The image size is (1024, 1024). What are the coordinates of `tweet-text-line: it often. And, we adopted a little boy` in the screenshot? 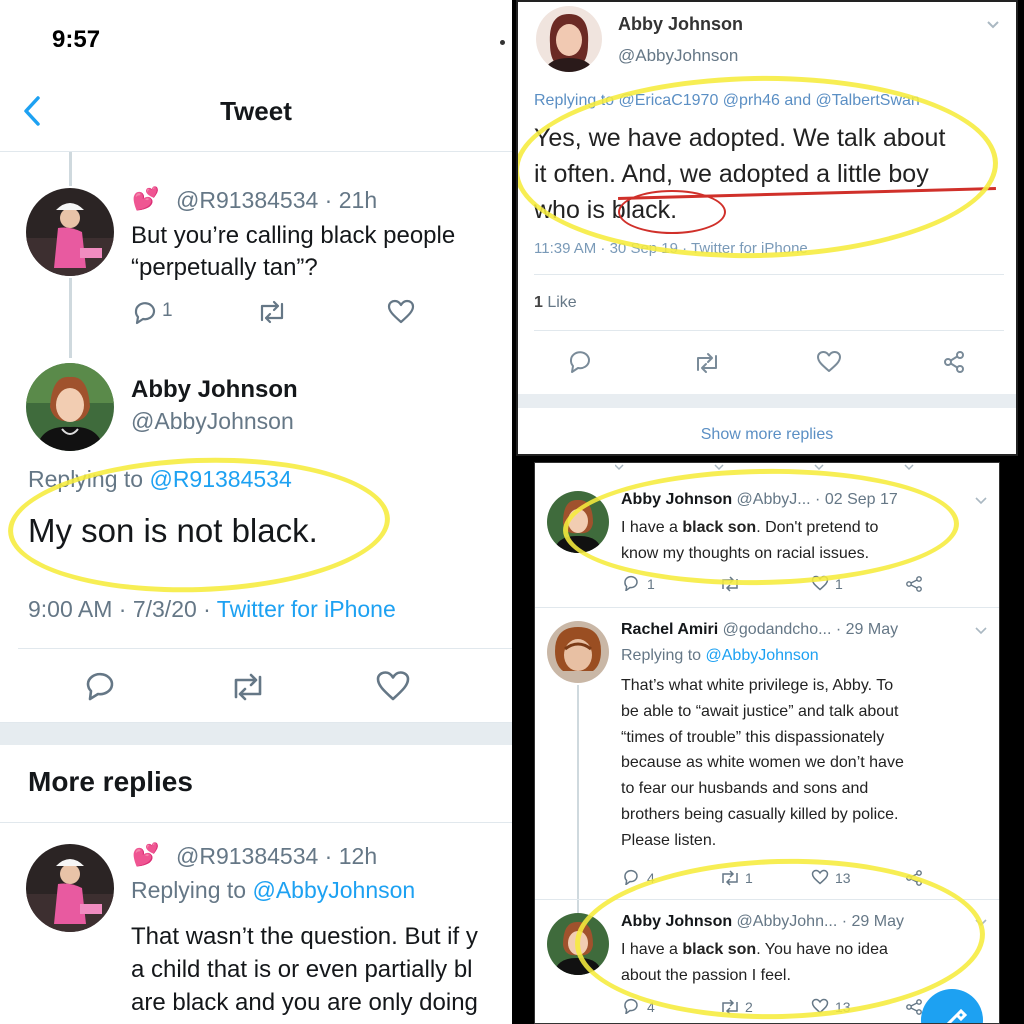 It's located at (731, 174).